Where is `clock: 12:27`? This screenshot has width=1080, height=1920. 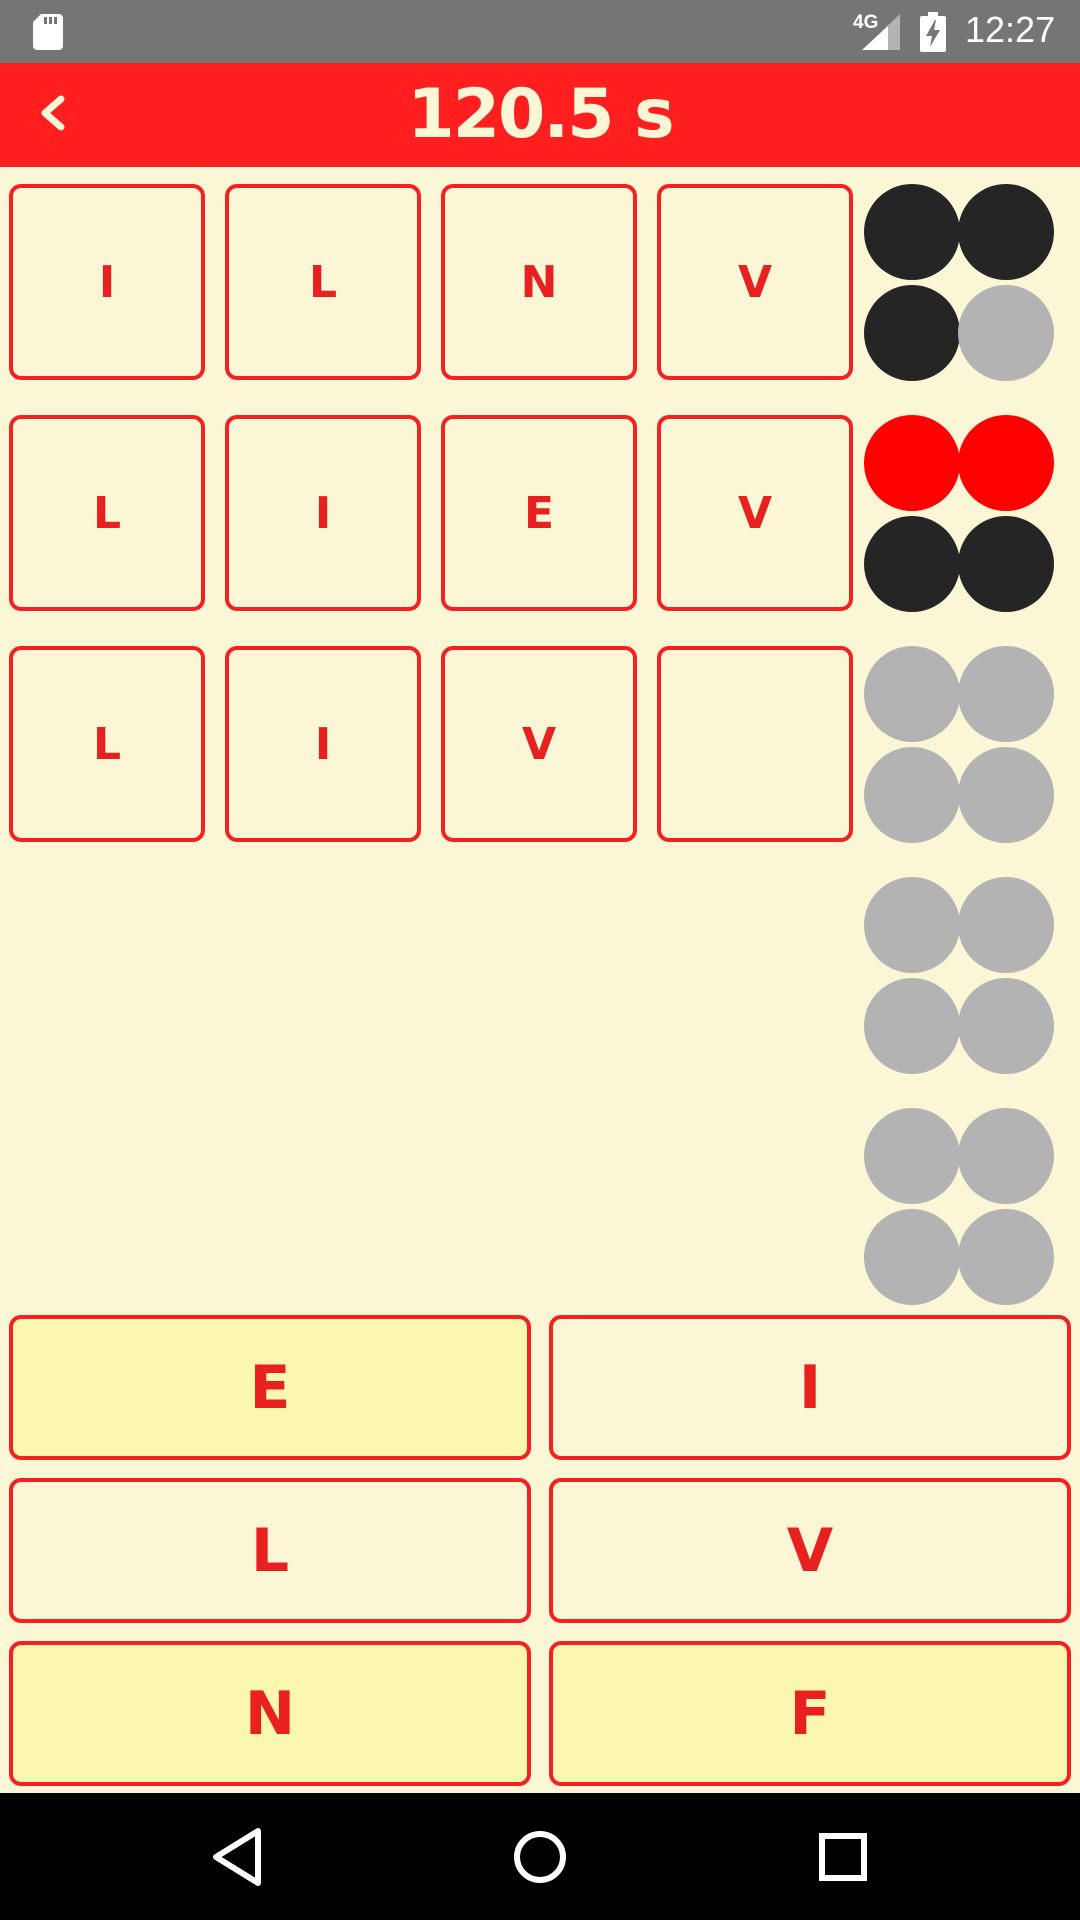 clock: 12:27 is located at coordinates (1010, 29).